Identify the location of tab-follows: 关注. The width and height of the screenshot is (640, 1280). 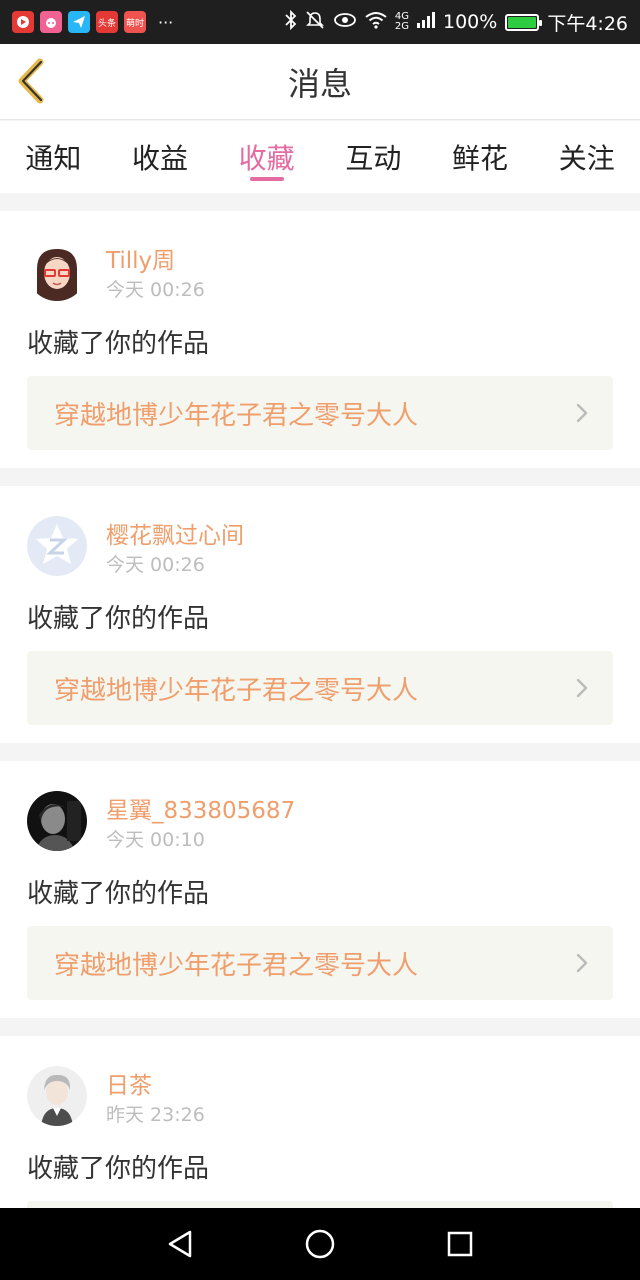
(586, 157).